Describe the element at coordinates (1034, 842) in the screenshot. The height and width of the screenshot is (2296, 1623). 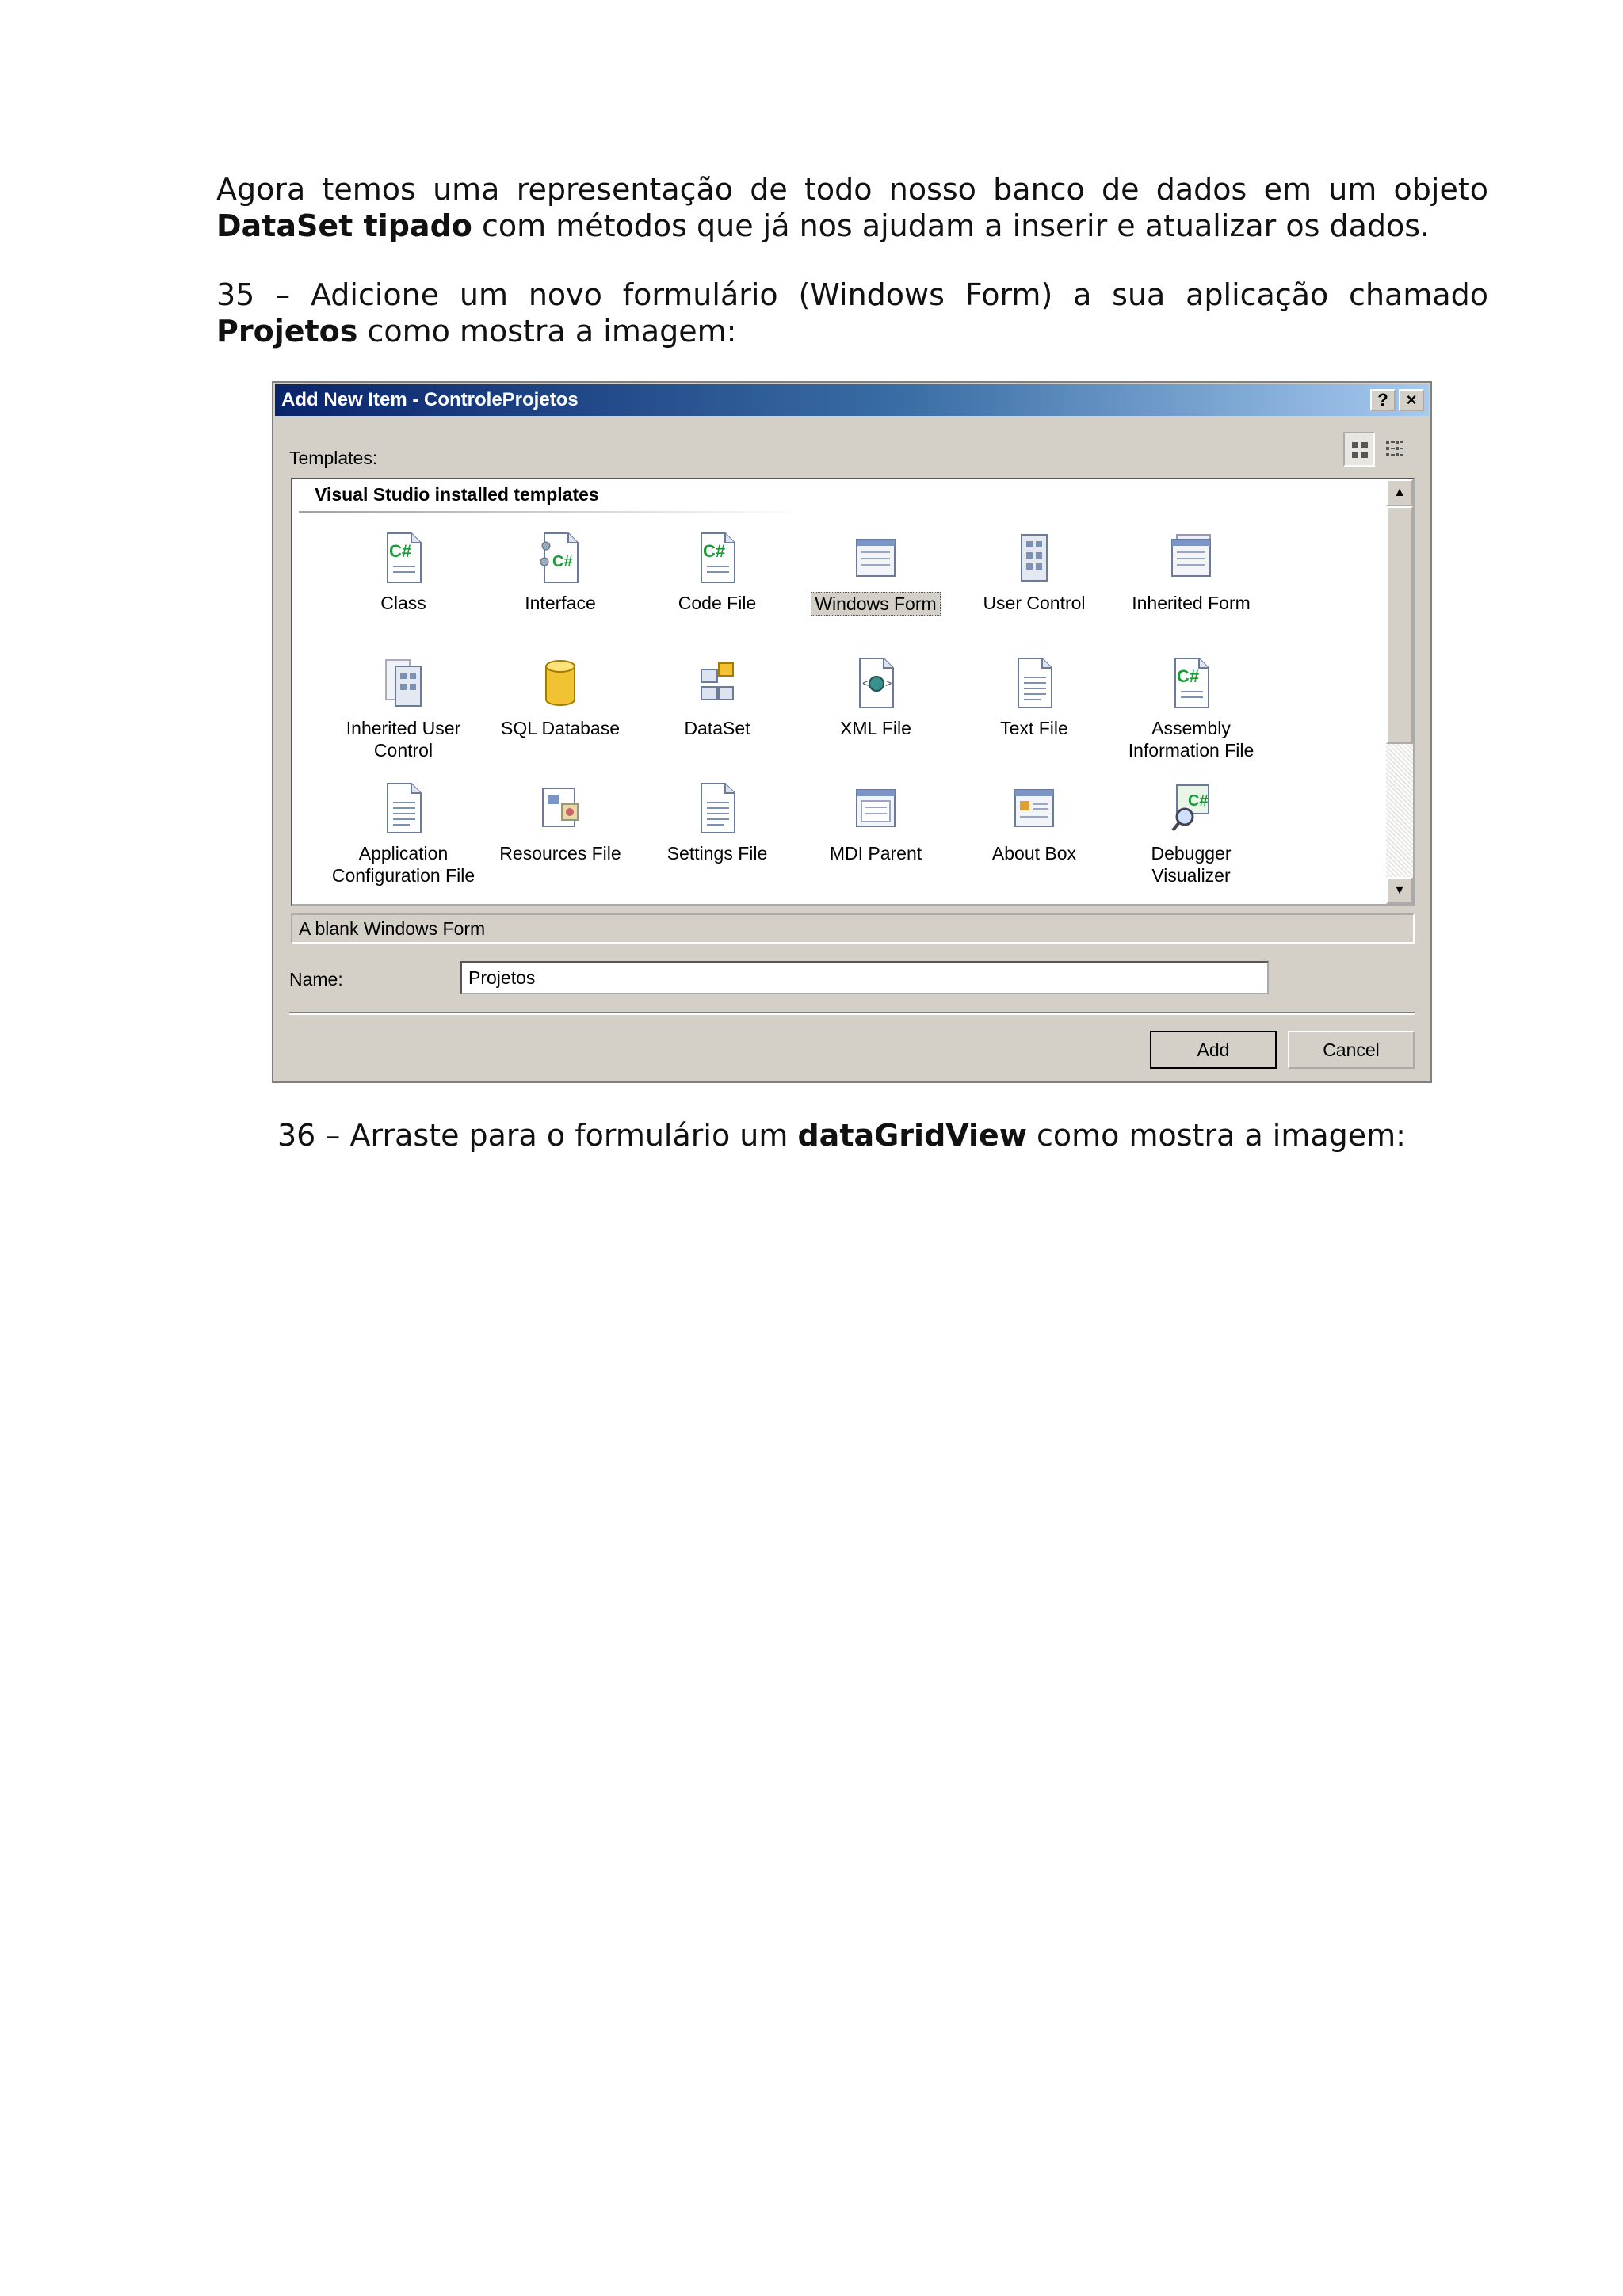
I see `template-item: About Box` at that location.